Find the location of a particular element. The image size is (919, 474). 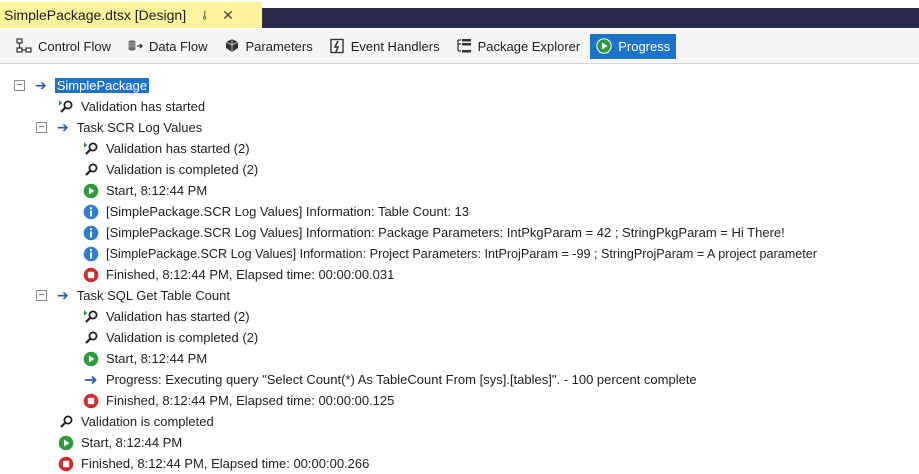

tab-parameters: Parameters is located at coordinates (268, 46).